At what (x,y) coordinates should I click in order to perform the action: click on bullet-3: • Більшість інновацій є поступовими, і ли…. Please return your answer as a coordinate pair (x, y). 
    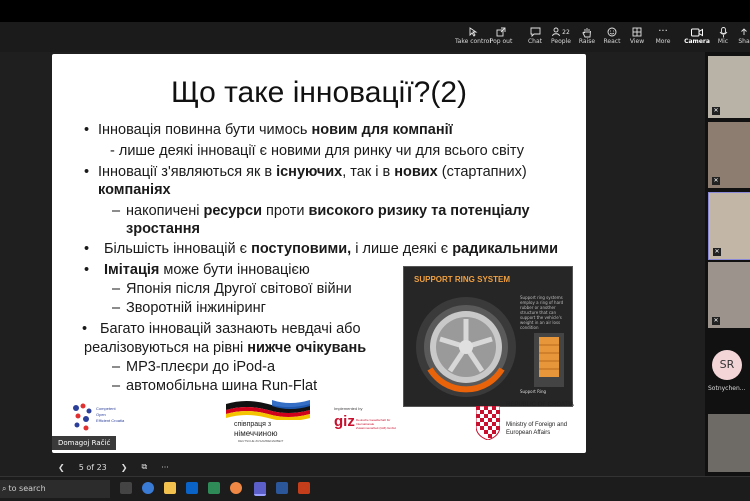
    Looking at the image, I should click on (321, 249).